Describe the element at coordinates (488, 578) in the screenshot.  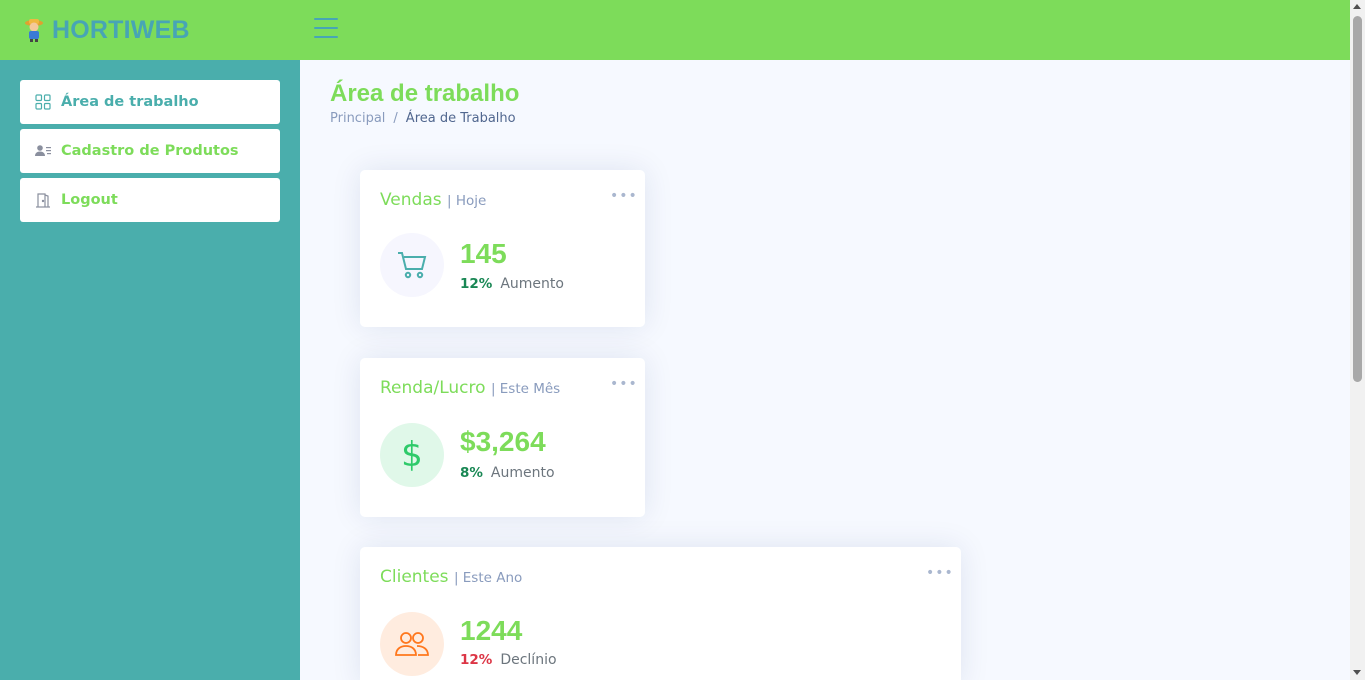
I see `card-period: | Este Ano` at that location.